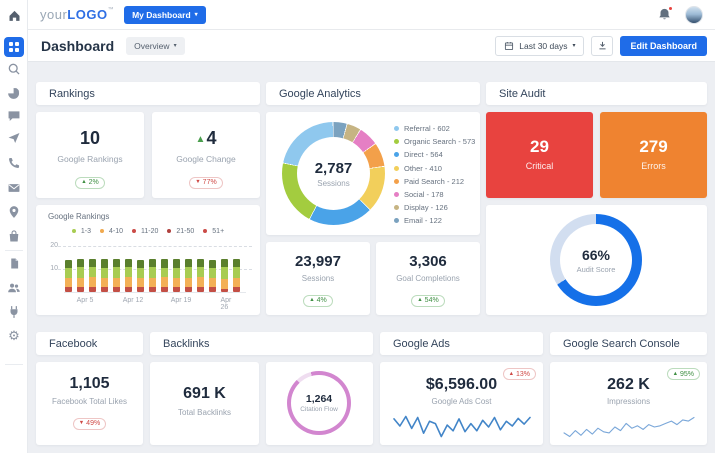  Describe the element at coordinates (14, 288) in the screenshot. I see `users-icon` at that location.